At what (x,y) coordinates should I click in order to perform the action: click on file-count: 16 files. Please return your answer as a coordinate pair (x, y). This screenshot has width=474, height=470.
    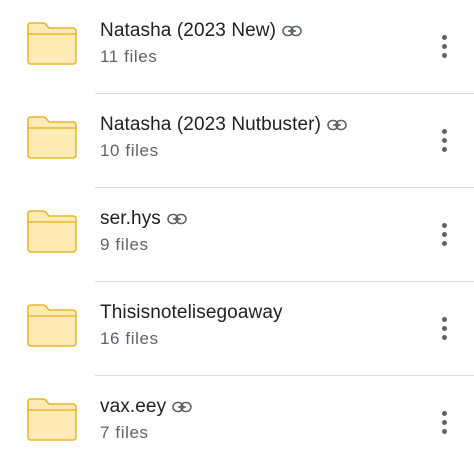
    Looking at the image, I should click on (129, 338).